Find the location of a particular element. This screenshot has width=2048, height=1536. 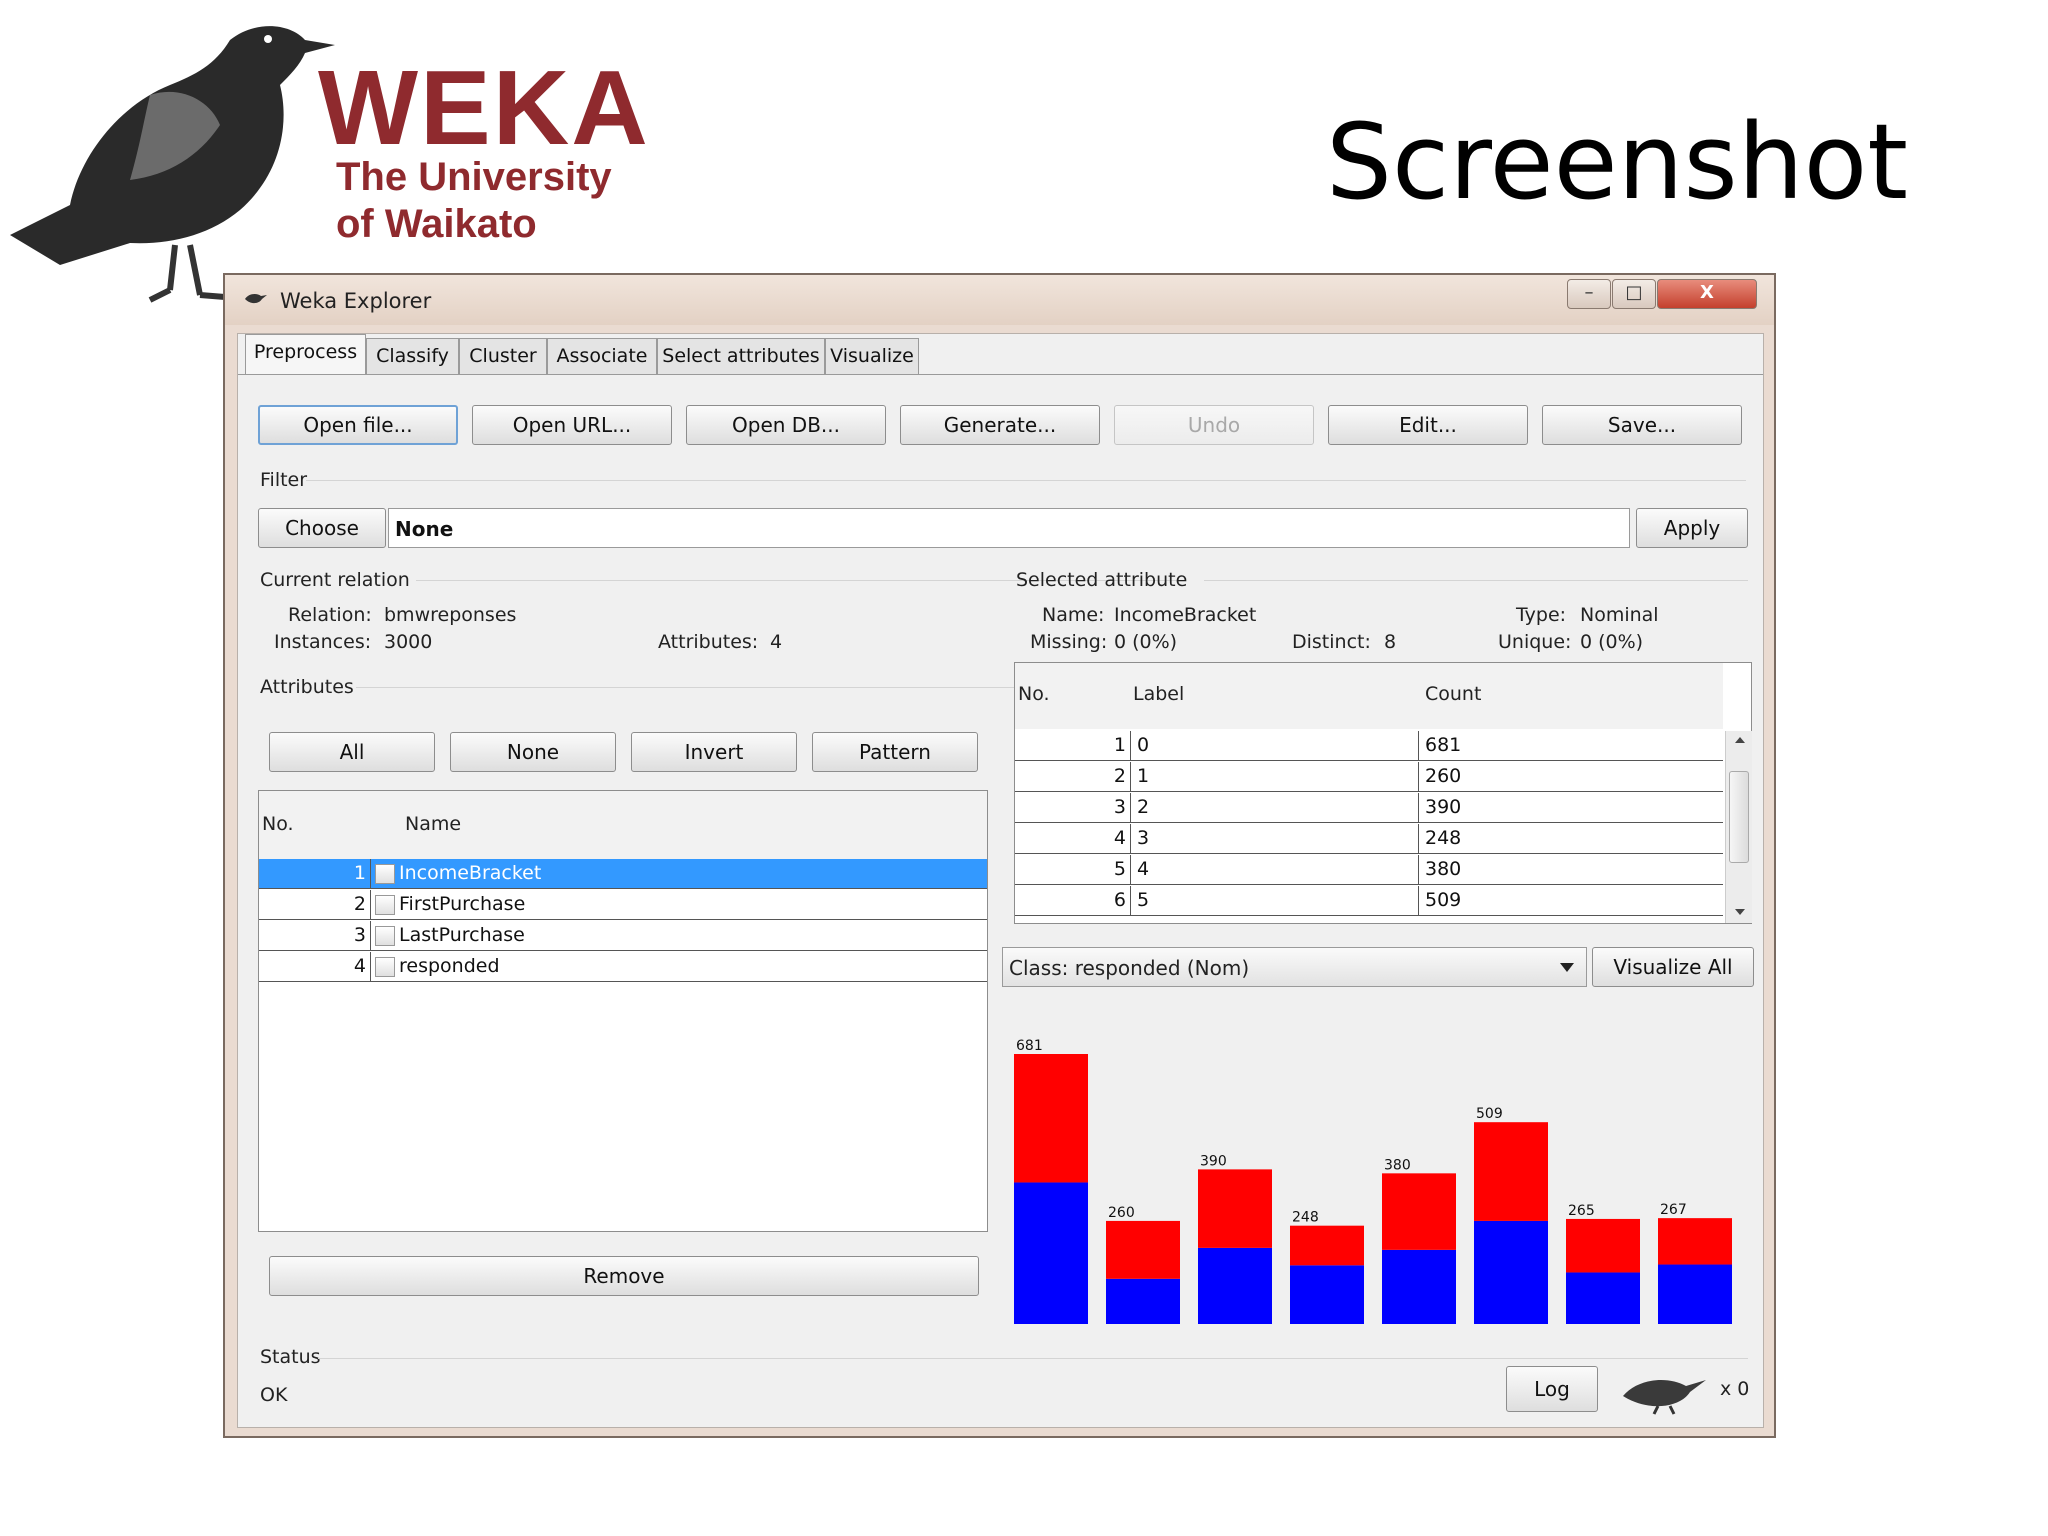

maximize-button: □ is located at coordinates (1634, 294).